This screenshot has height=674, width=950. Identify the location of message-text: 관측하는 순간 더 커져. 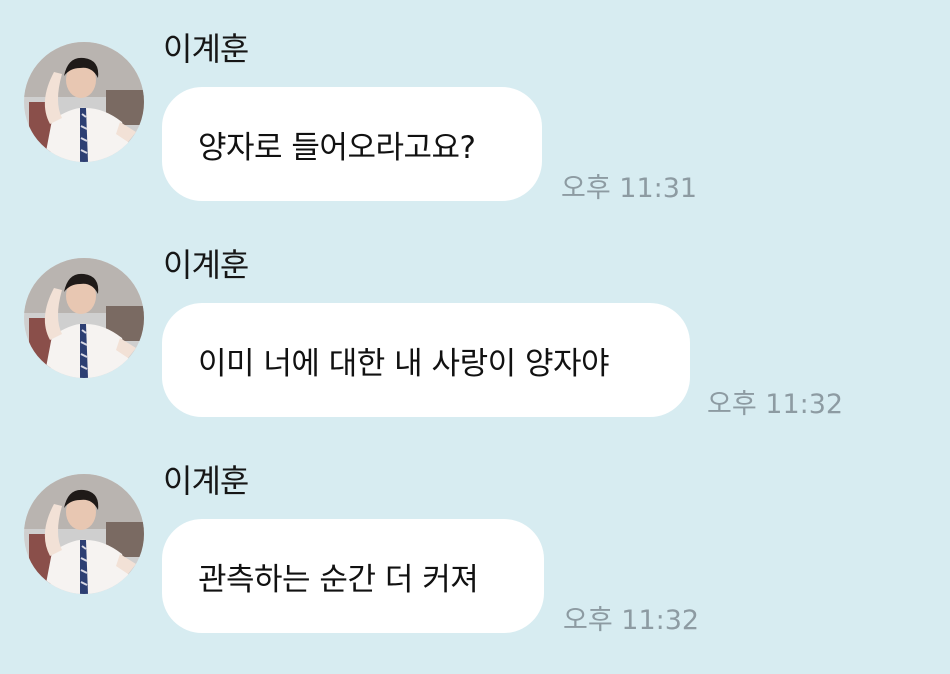
(338, 579).